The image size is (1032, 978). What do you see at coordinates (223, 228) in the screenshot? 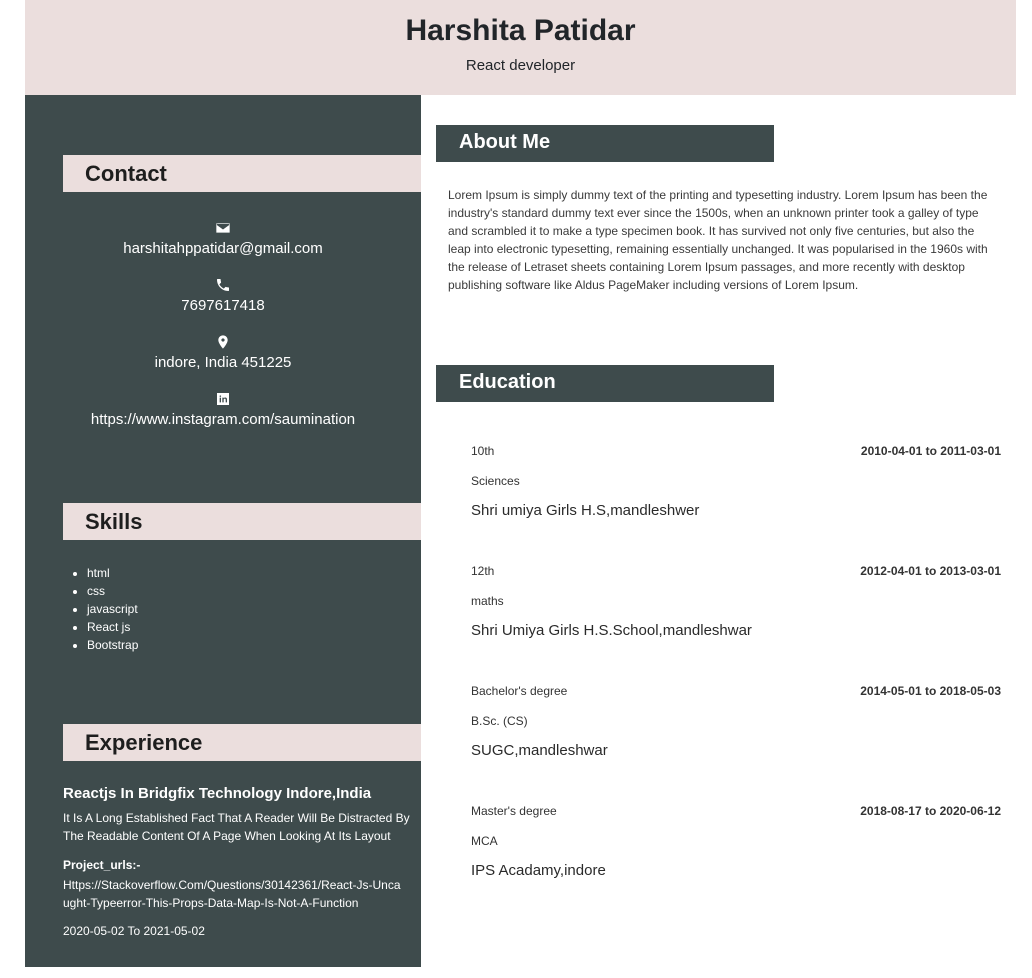
I see `mail-icon` at bounding box center [223, 228].